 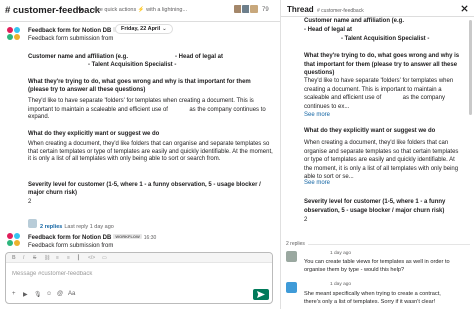 I want to click on text-format-icon: Aa, so click(x=71, y=294).